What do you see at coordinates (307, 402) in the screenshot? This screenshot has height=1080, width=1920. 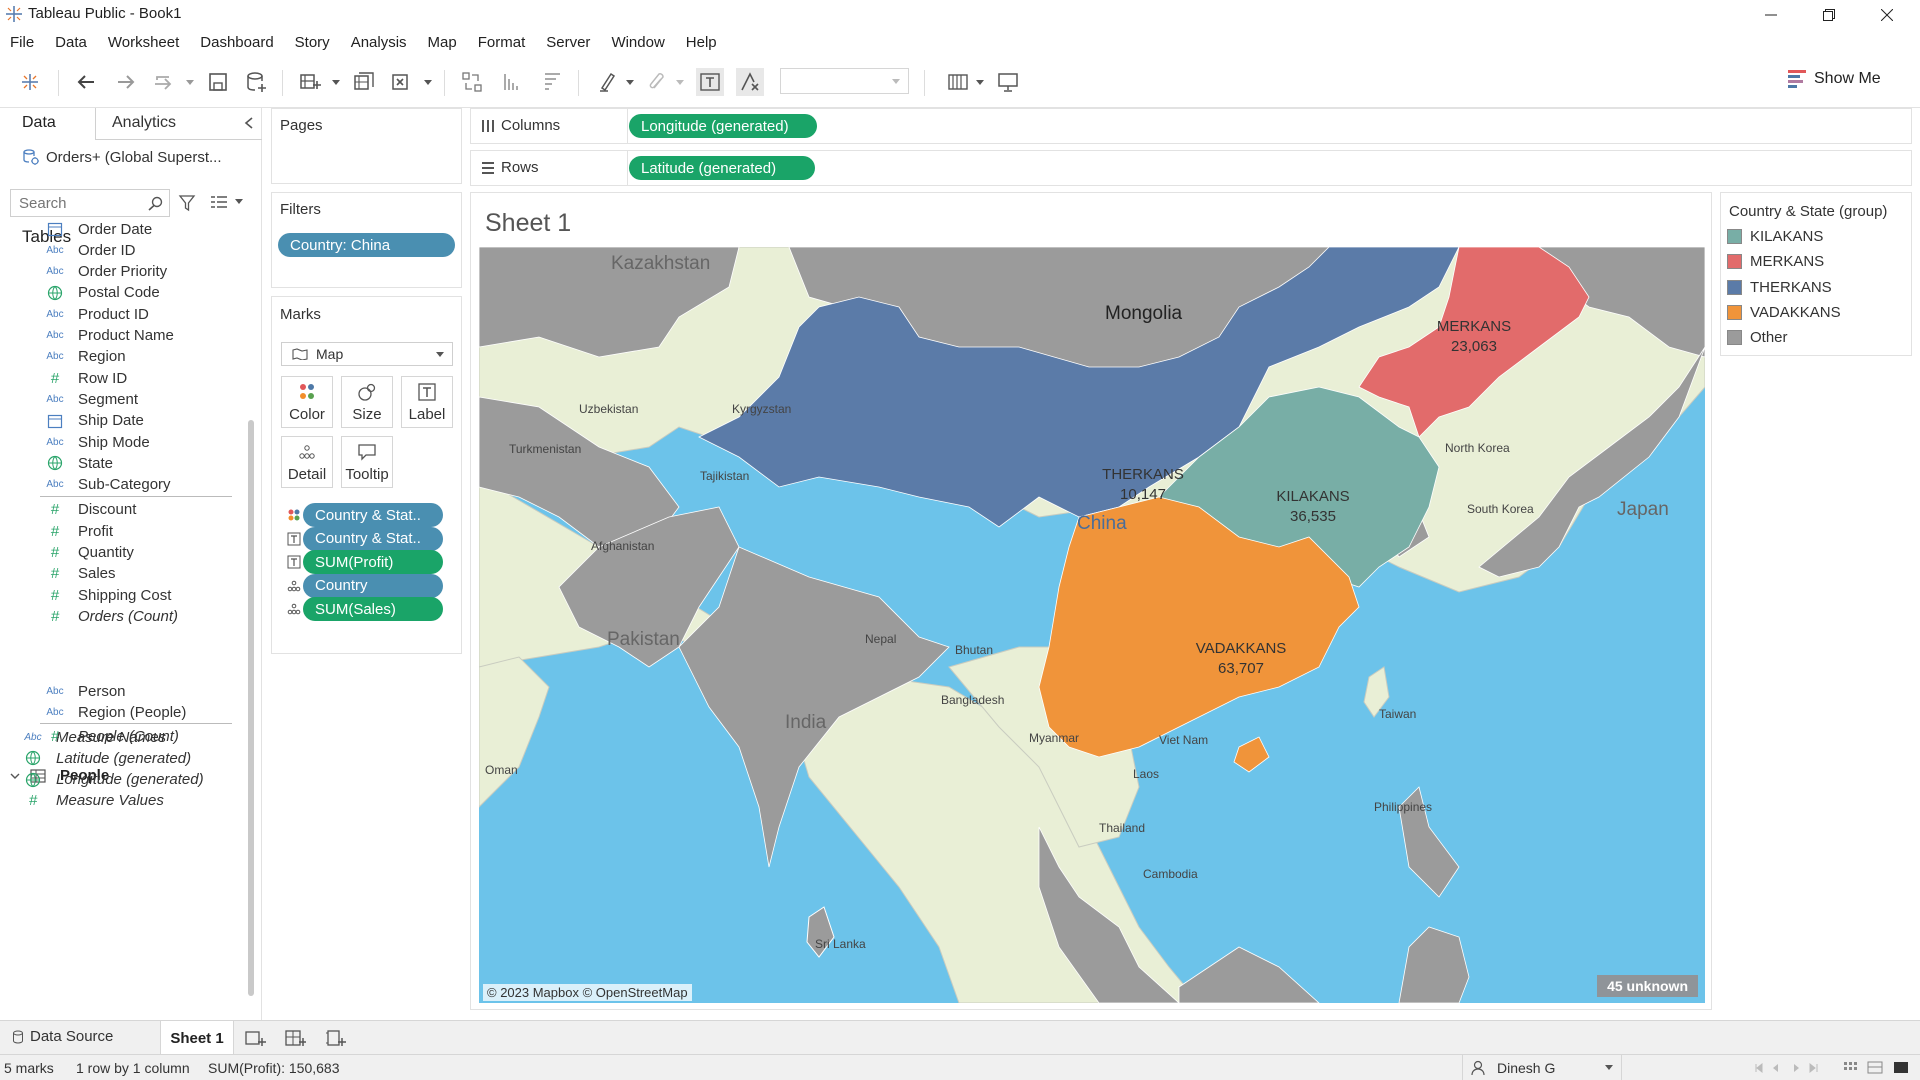 I see `color-button: Color` at bounding box center [307, 402].